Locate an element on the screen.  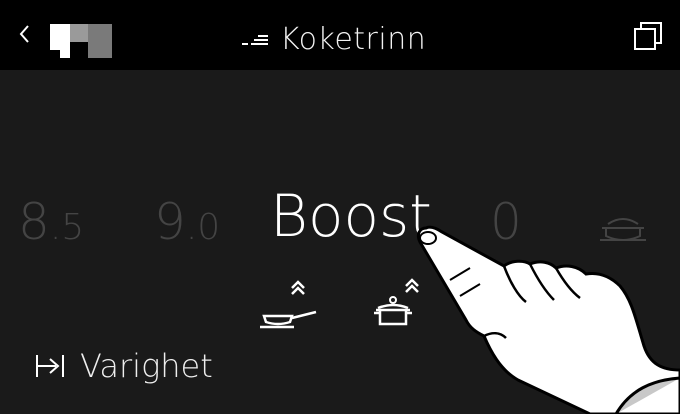
page-title-group: Koketrinn is located at coordinates (333, 39).